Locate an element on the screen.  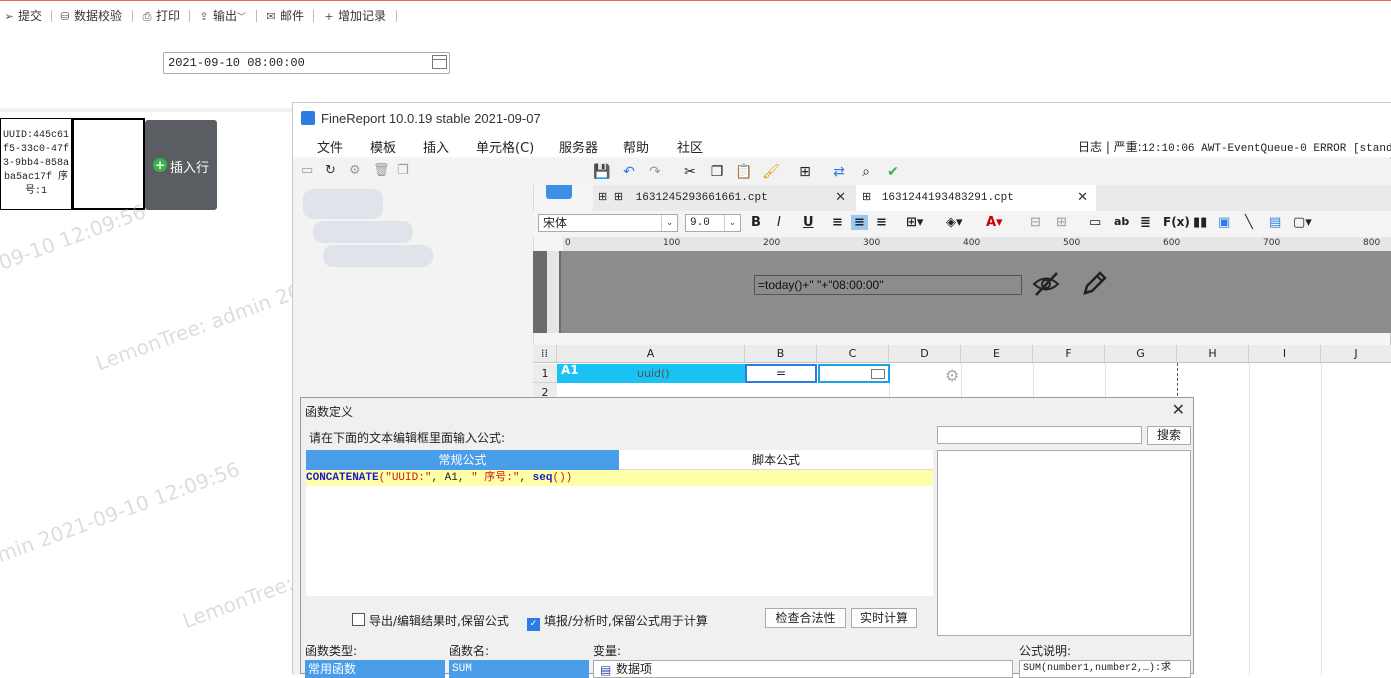
refresh-icon: ↻ is located at coordinates (334, 170).